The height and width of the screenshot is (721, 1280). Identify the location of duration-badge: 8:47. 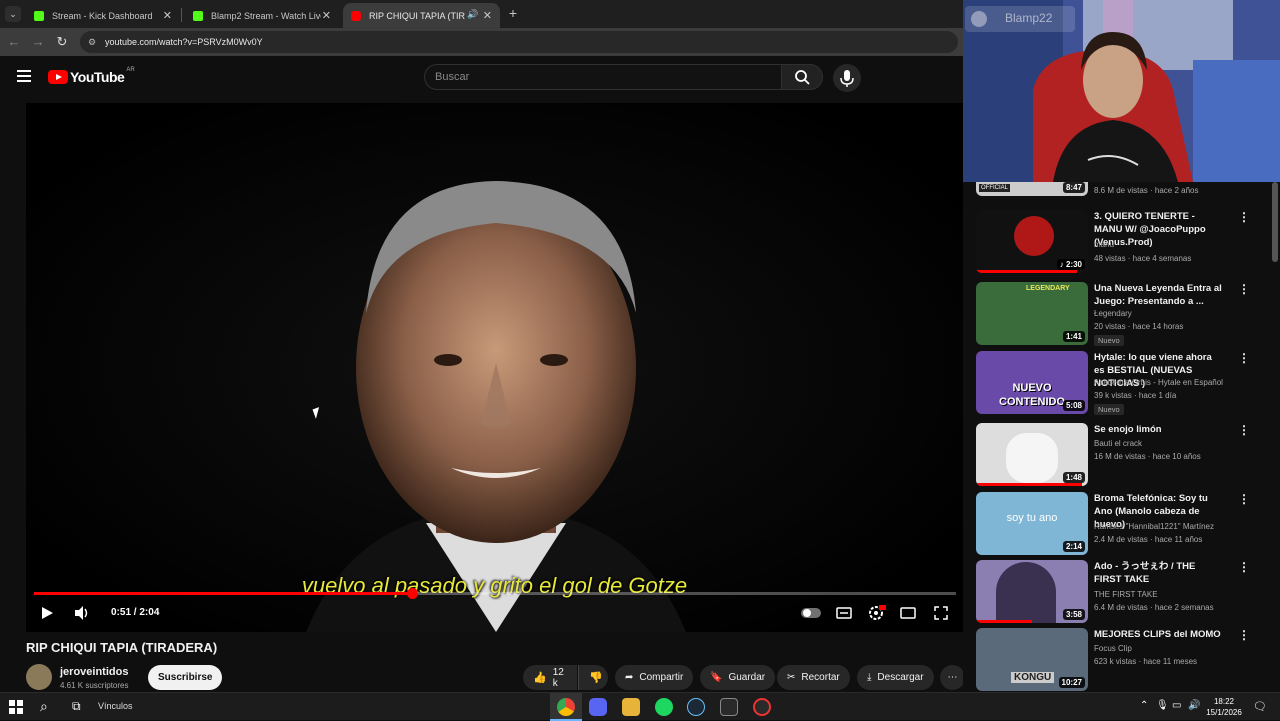
(1073, 187).